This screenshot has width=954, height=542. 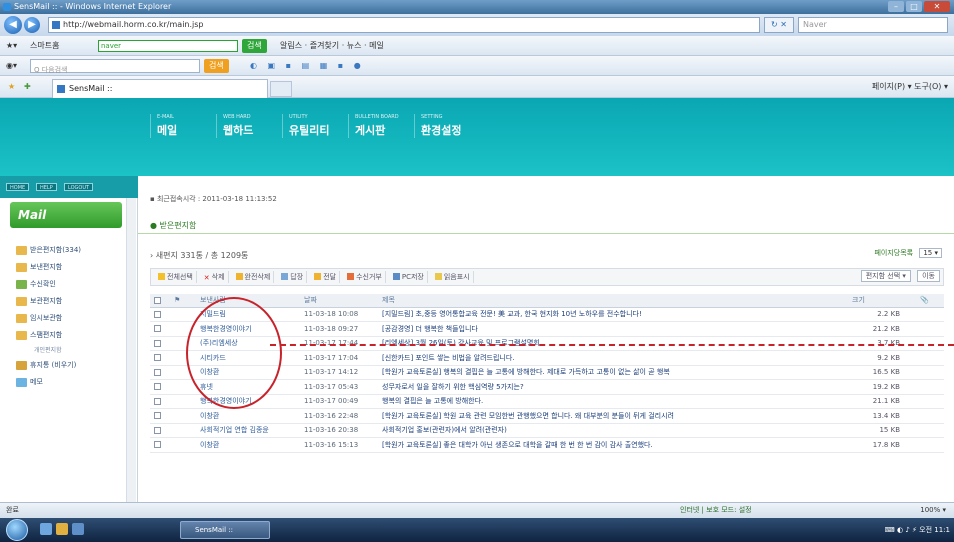 What do you see at coordinates (17, 530) in the screenshot?
I see `start-button` at bounding box center [17, 530].